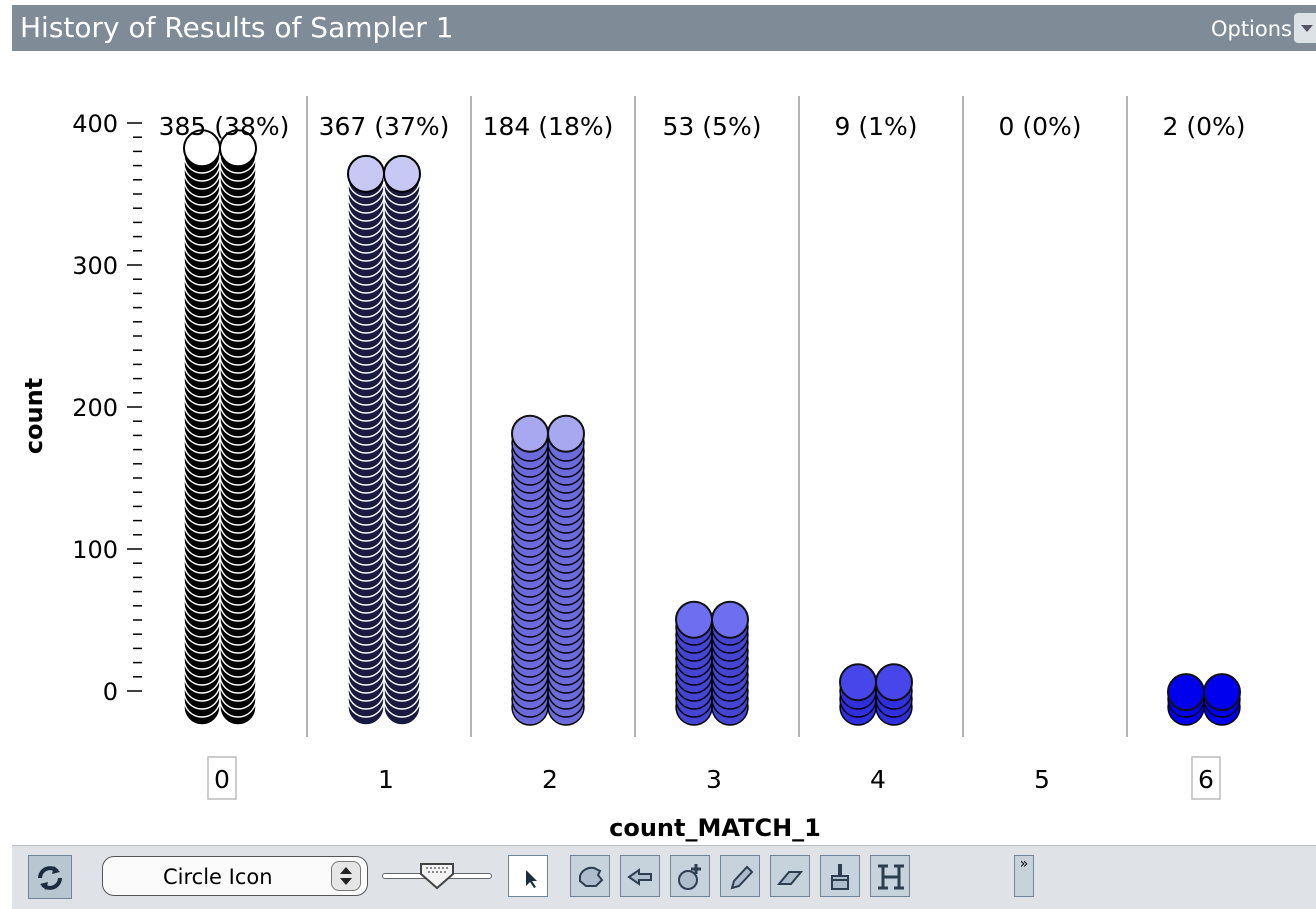 Image resolution: width=1316 pixels, height=909 pixels. I want to click on pencil-icon, so click(742, 877).